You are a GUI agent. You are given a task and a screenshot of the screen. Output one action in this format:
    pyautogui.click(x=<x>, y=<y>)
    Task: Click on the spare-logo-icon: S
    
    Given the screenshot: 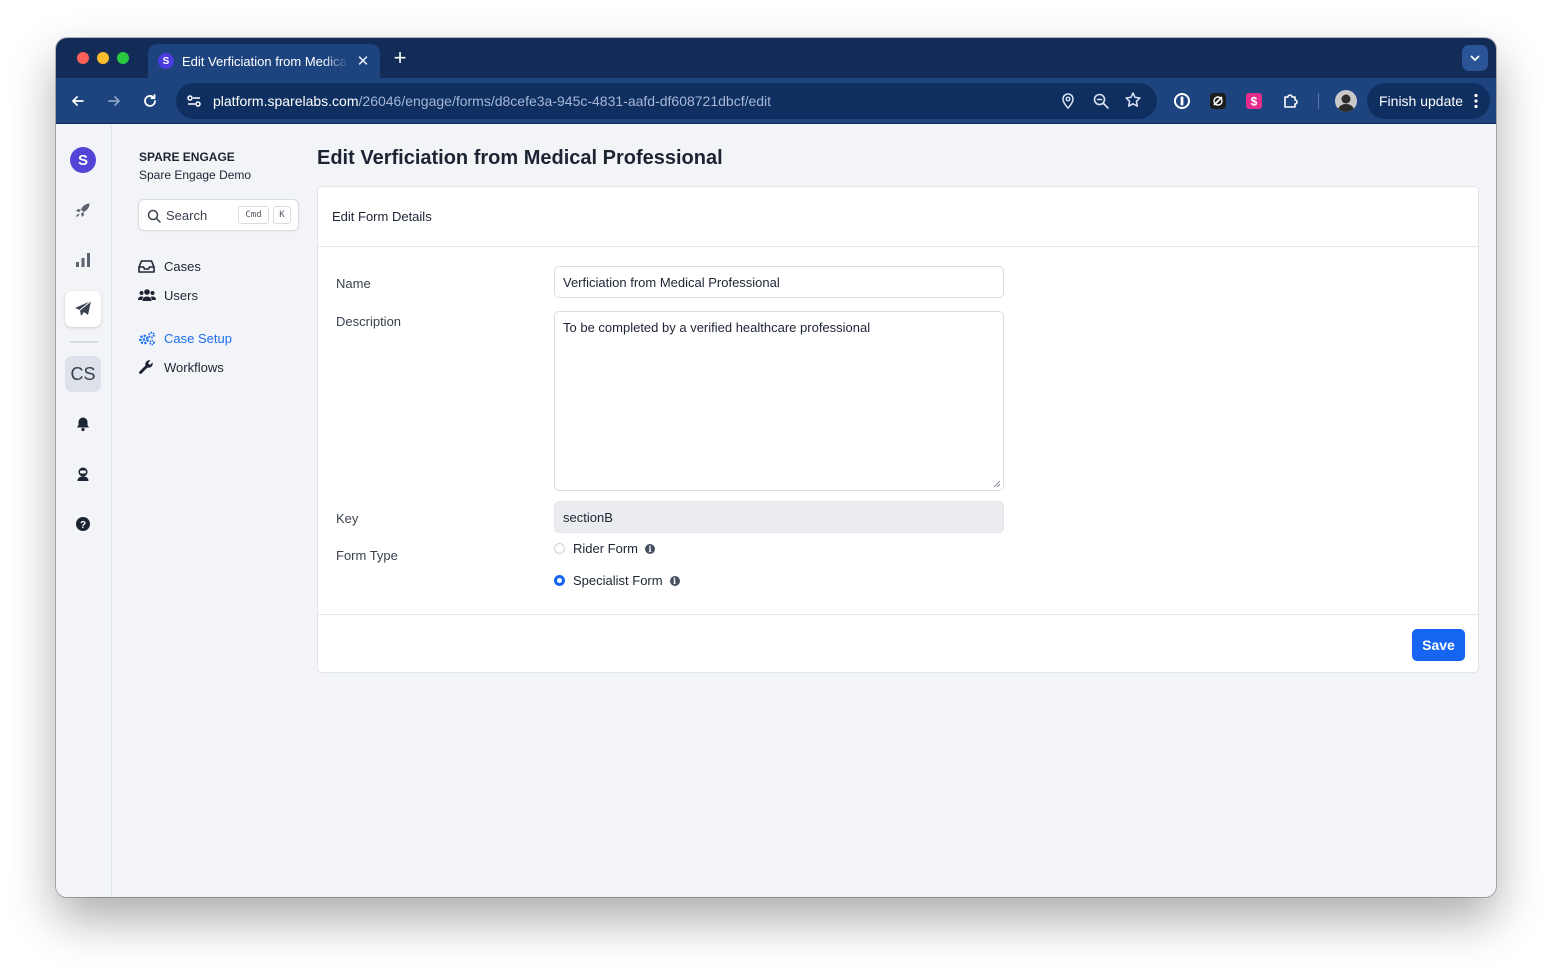 What is the action you would take?
    pyautogui.click(x=83, y=160)
    